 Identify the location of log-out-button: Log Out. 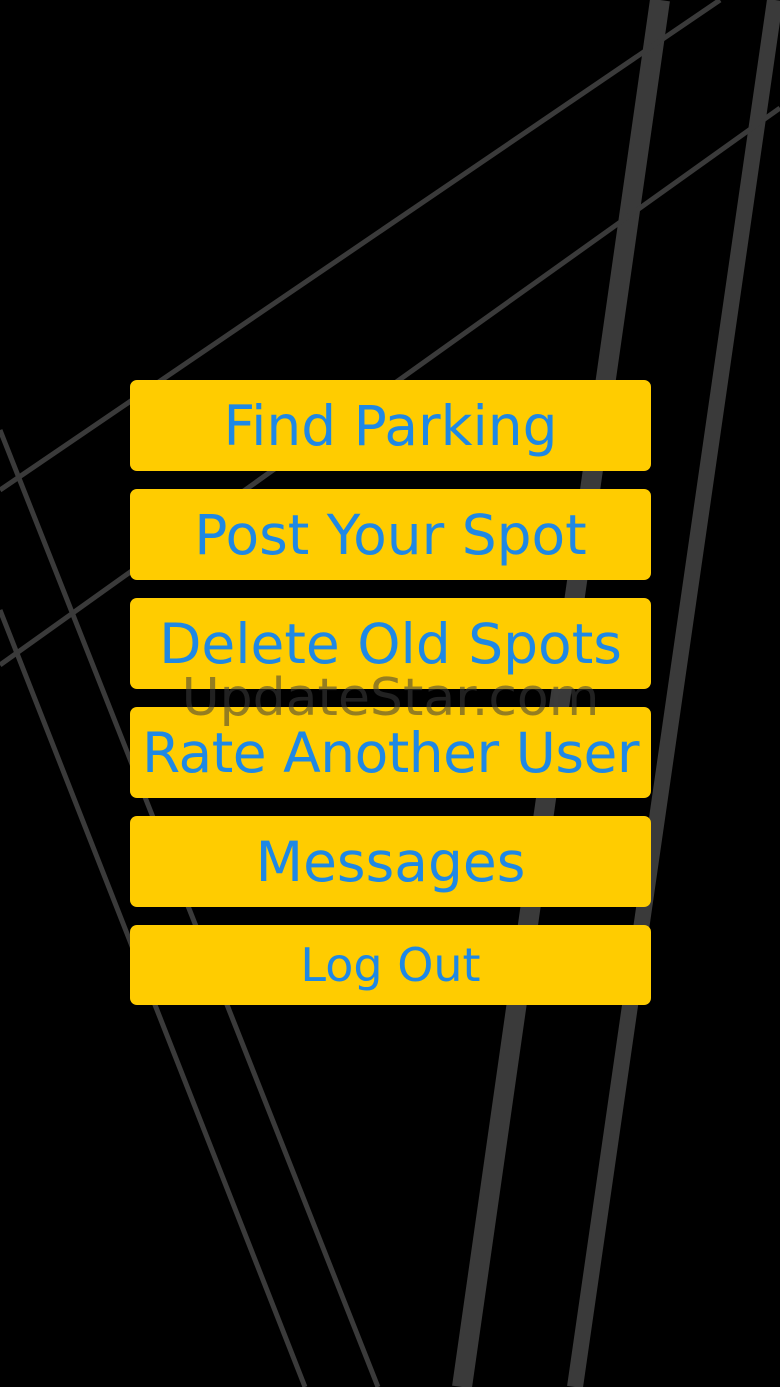
(390, 965).